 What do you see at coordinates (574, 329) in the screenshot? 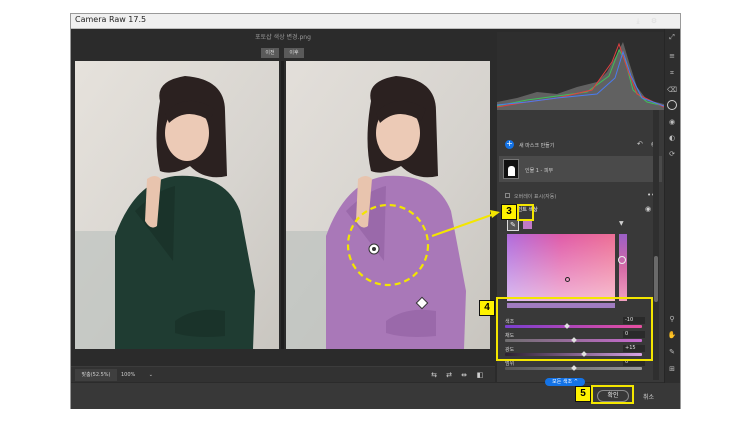
I see `callout-4-highlight` at bounding box center [574, 329].